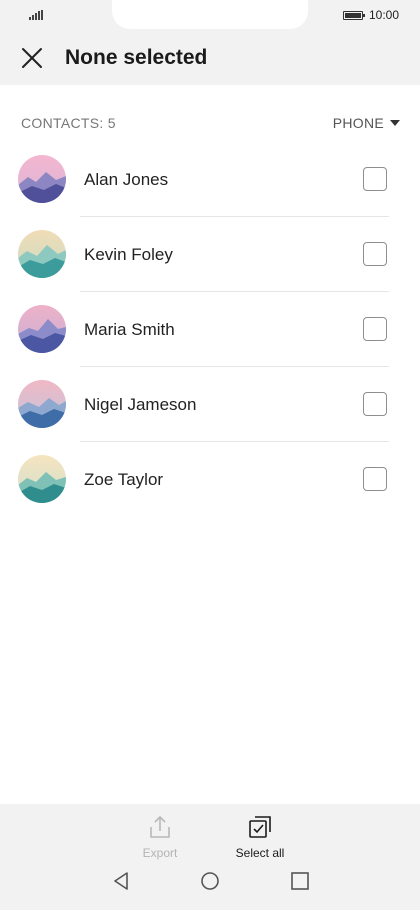 The image size is (420, 910). What do you see at coordinates (354, 15) in the screenshot?
I see `battery-icon` at bounding box center [354, 15].